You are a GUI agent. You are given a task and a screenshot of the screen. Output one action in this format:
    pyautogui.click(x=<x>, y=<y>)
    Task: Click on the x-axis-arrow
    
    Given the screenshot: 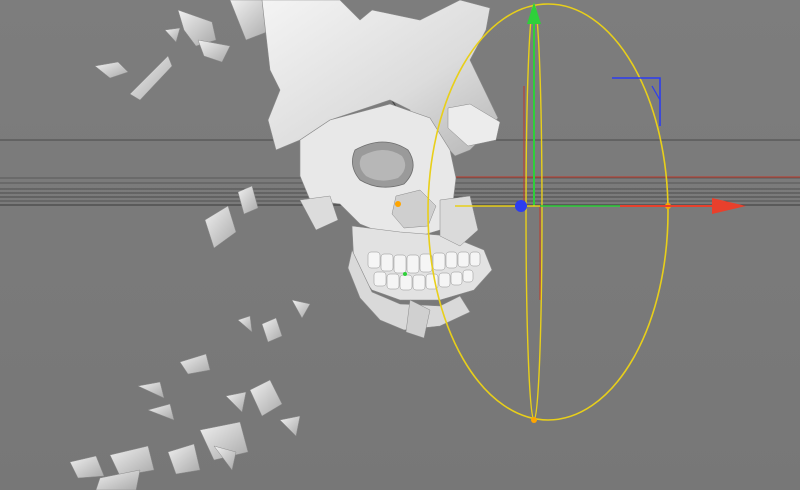 What is the action you would take?
    pyautogui.click(x=729, y=206)
    